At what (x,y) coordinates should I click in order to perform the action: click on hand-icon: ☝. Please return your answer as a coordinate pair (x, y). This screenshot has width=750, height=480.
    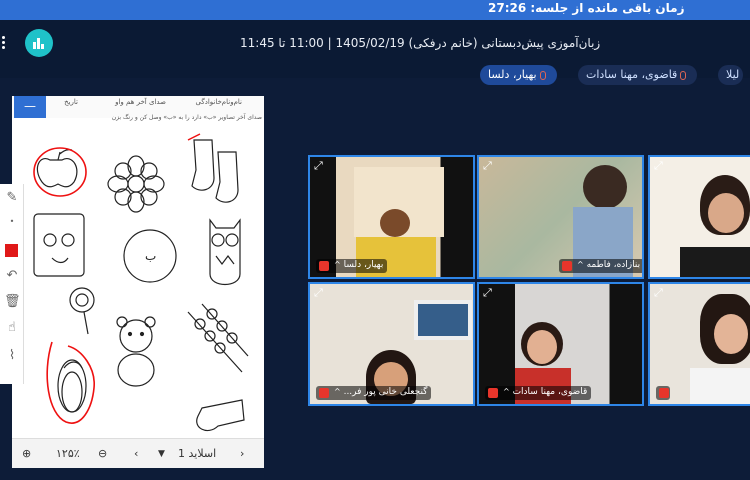
    Looking at the image, I should click on (12, 328).